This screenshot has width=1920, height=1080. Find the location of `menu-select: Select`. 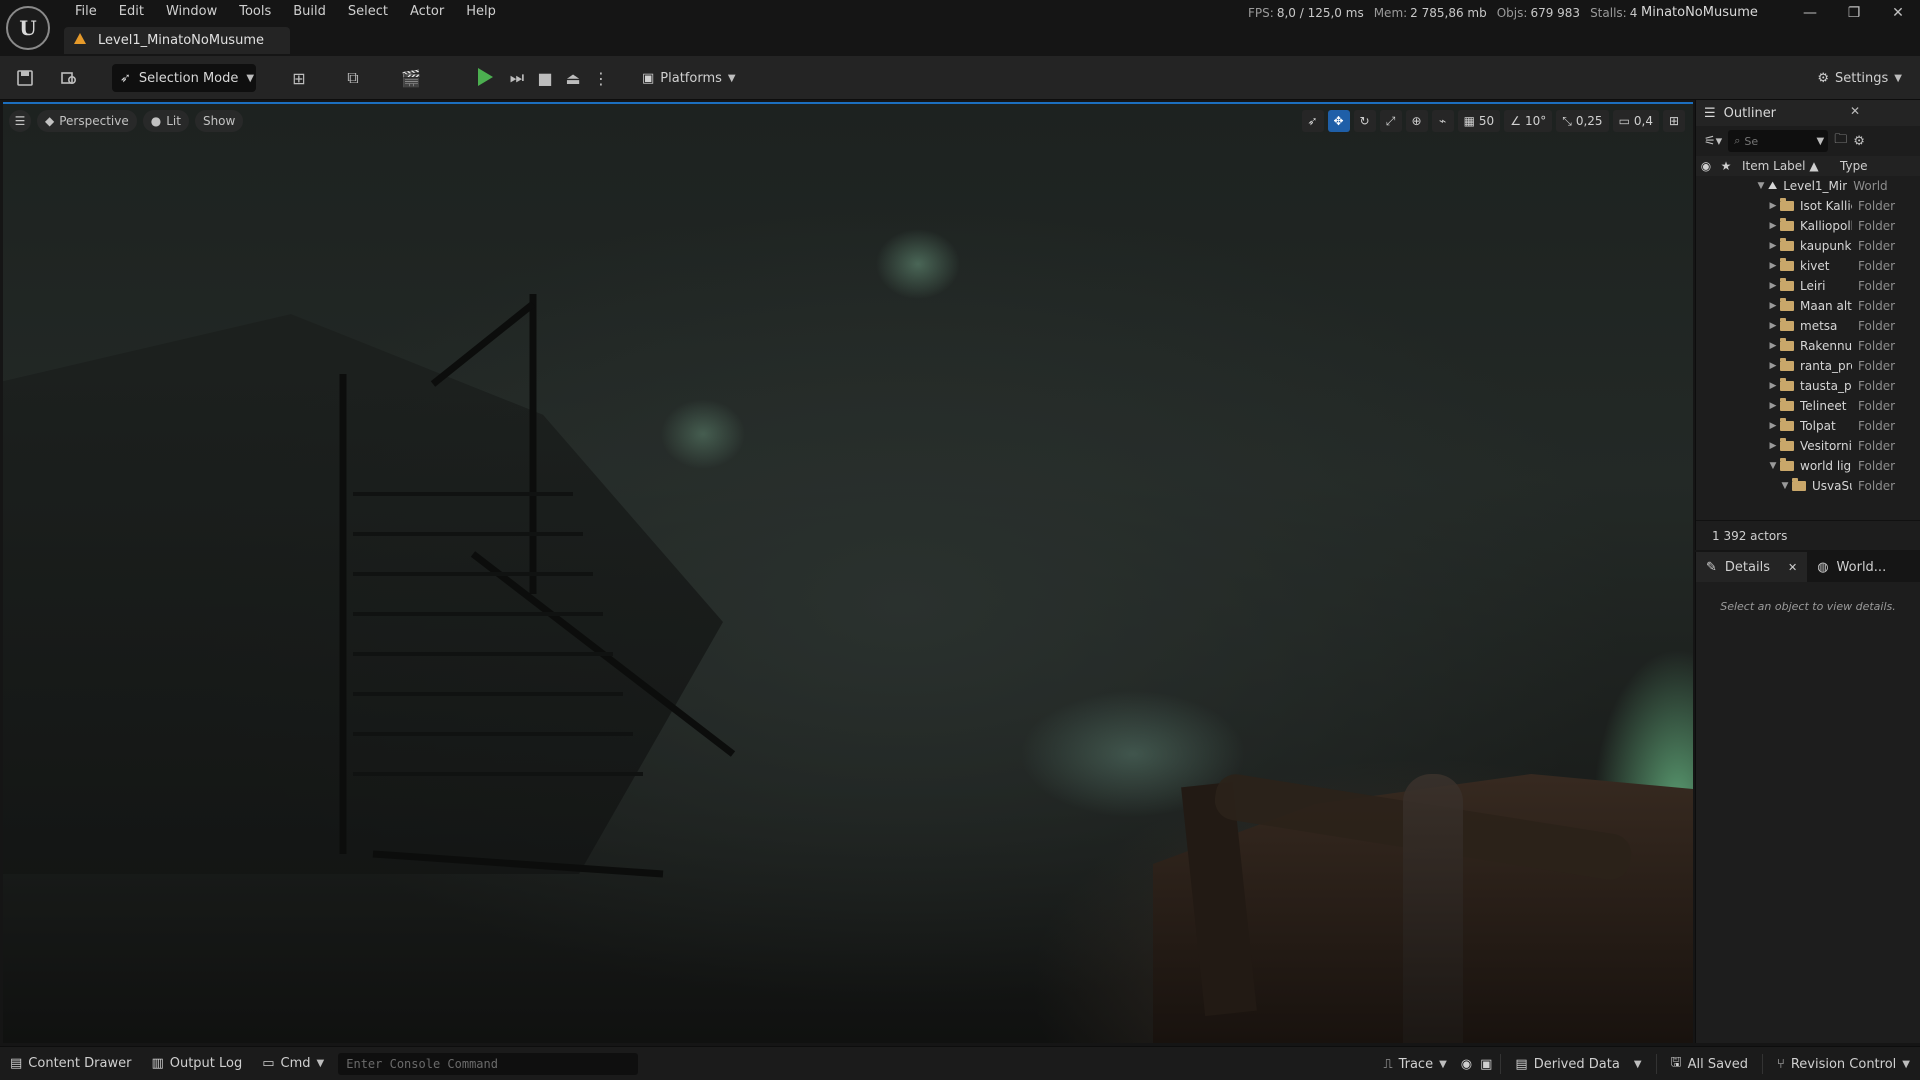

menu-select: Select is located at coordinates (368, 11).